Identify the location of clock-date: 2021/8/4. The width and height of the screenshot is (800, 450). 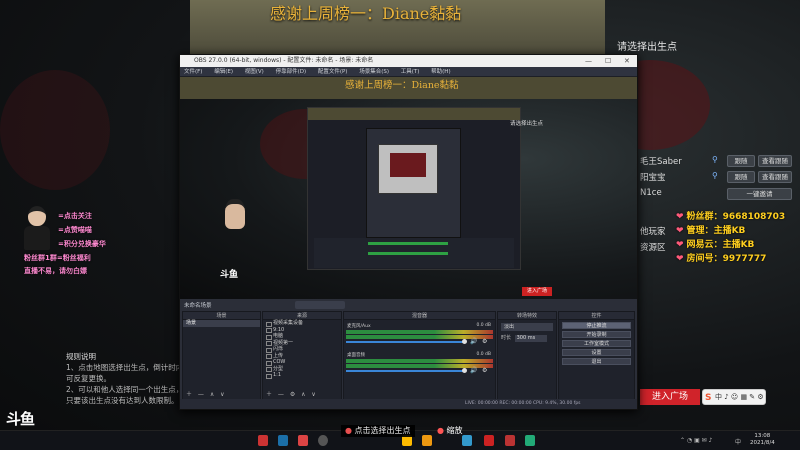
(762, 443).